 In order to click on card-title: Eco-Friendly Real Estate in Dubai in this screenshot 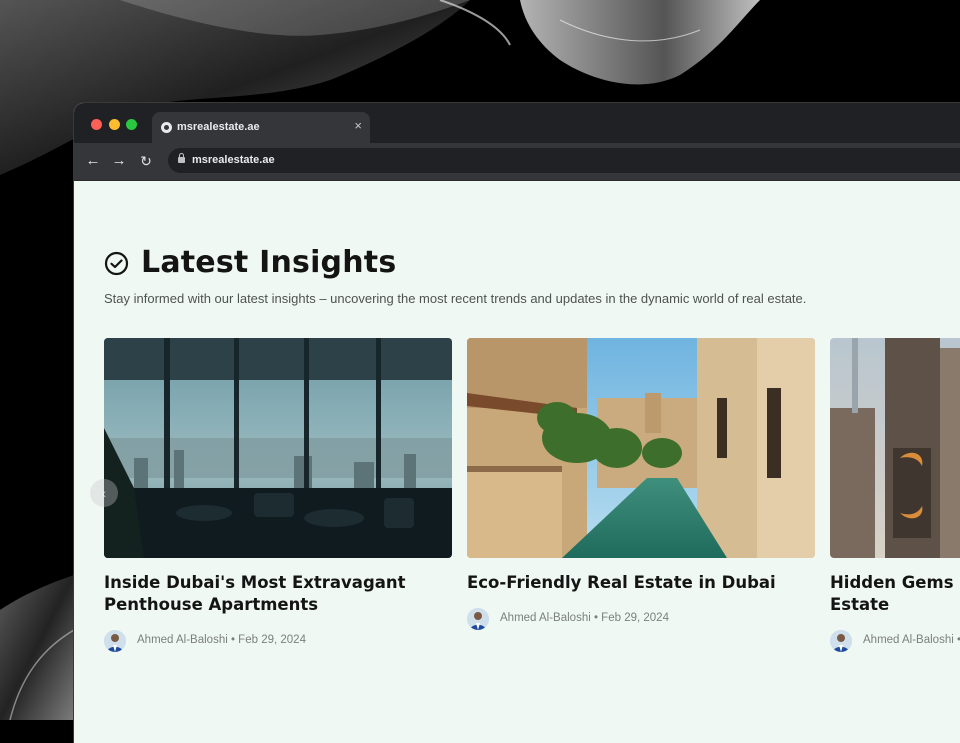, I will do `click(641, 583)`.